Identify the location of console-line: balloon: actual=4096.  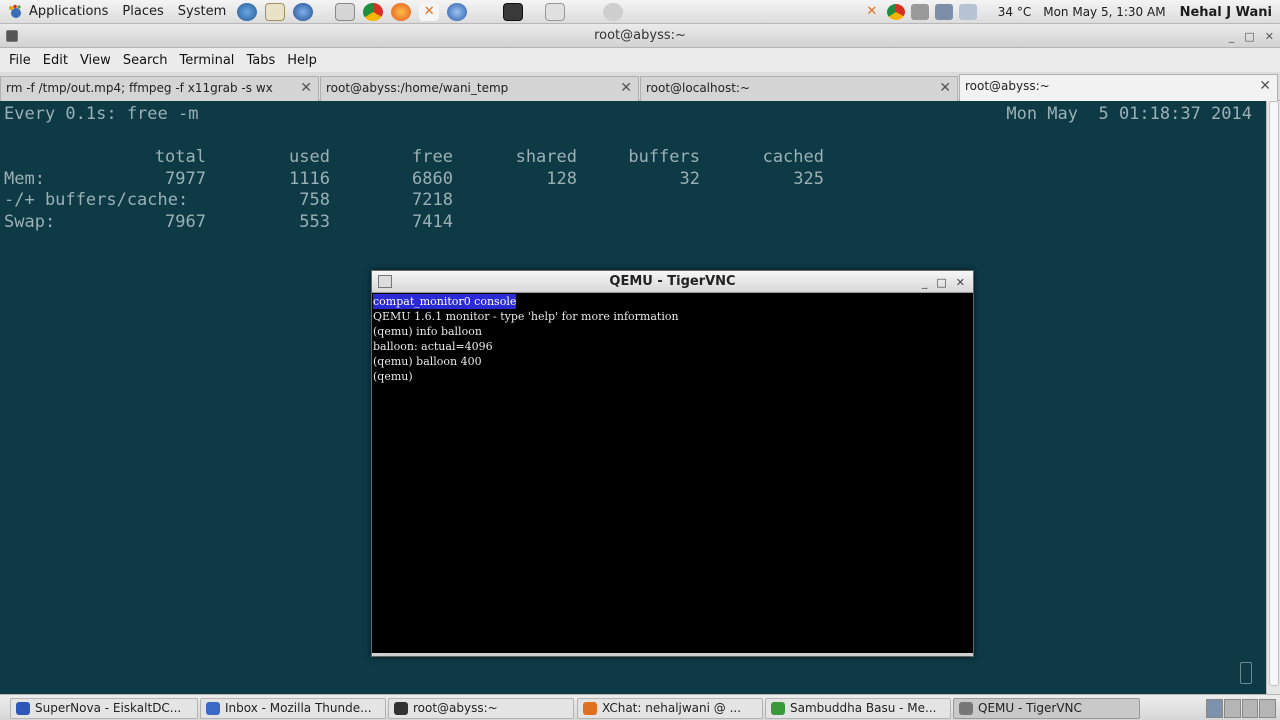
(433, 346).